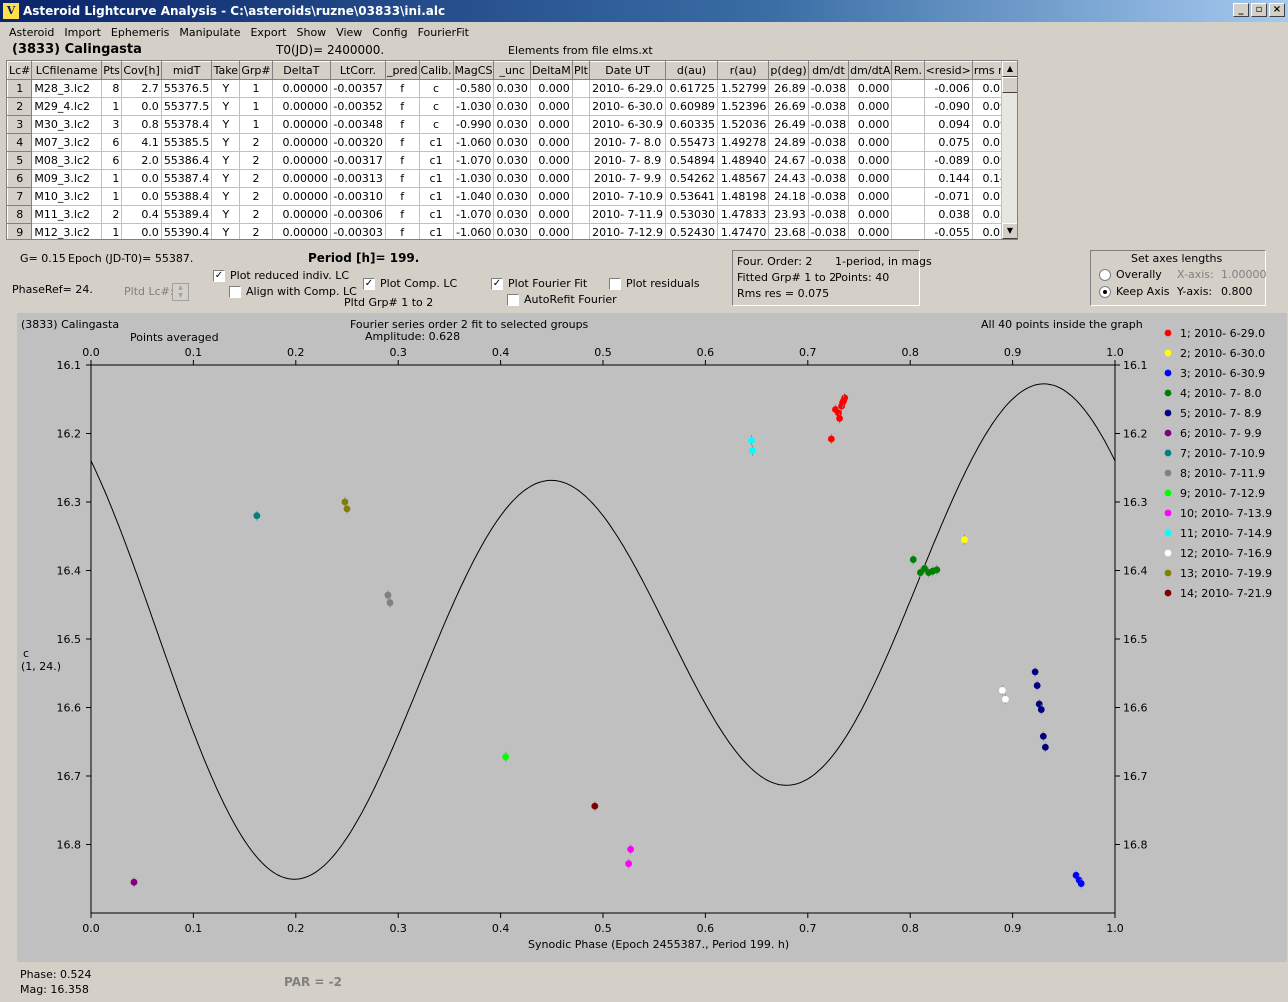 This screenshot has width=1288, height=1002. I want to click on table-cell: -1.030, so click(473, 178).